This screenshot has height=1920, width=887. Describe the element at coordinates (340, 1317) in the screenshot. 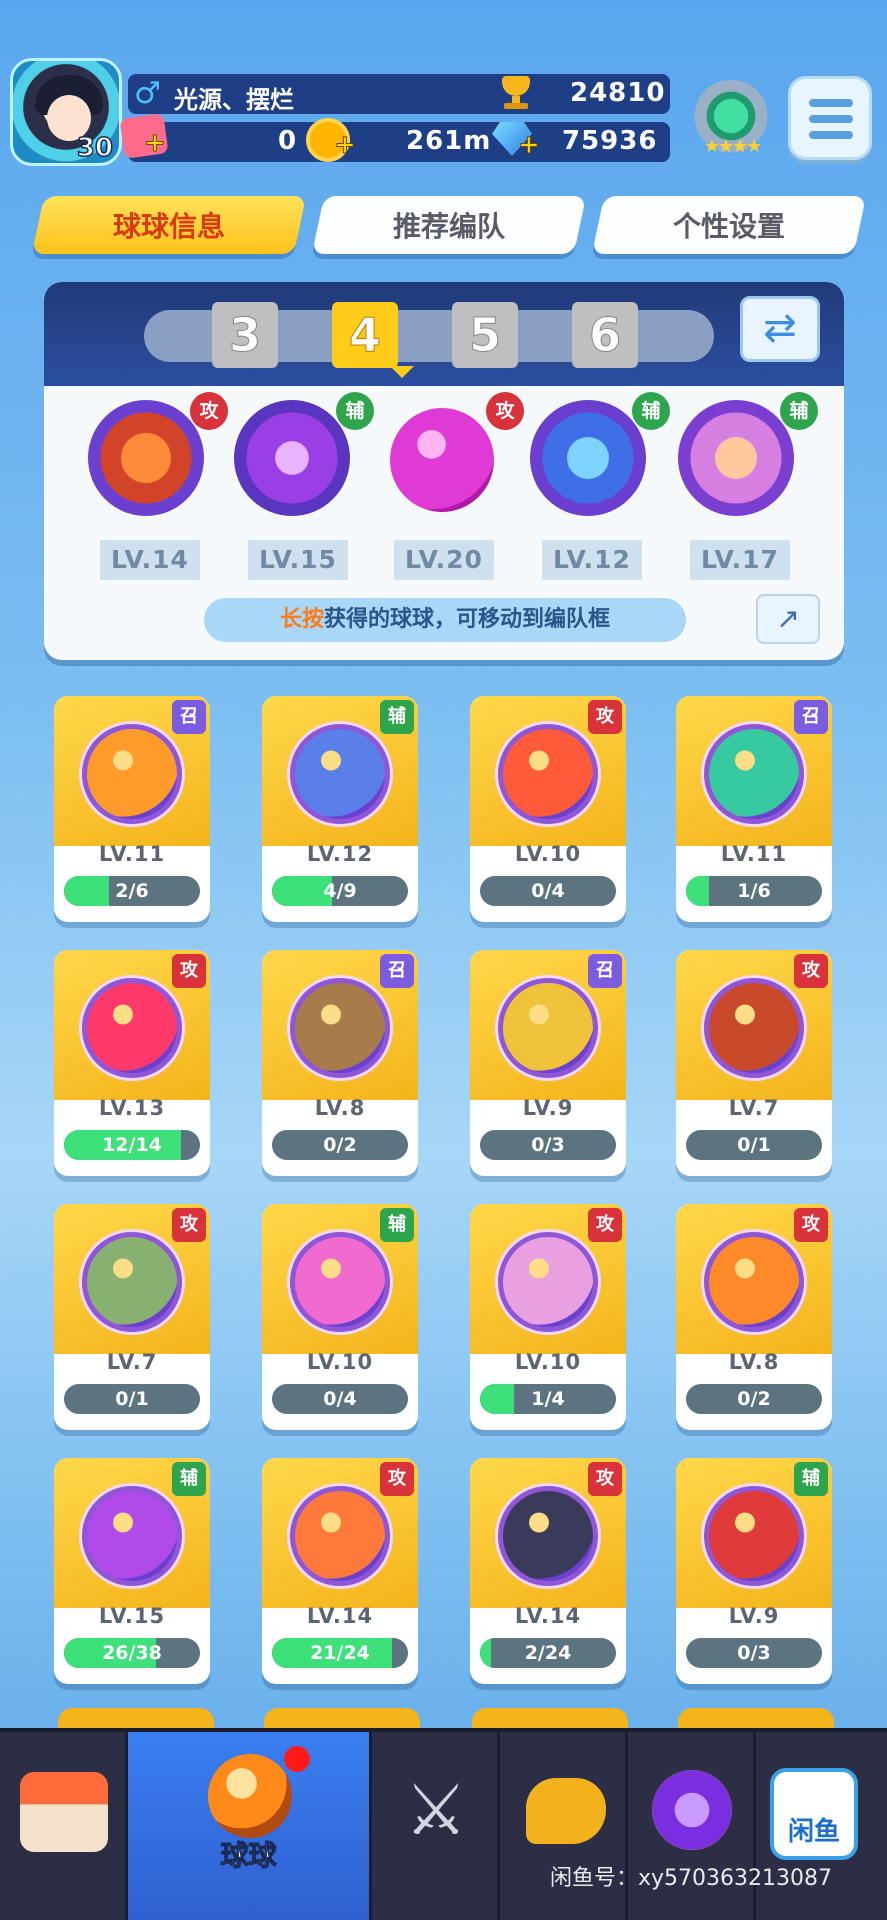

I see `ball-card: 辅 LV.10 0/4` at that location.